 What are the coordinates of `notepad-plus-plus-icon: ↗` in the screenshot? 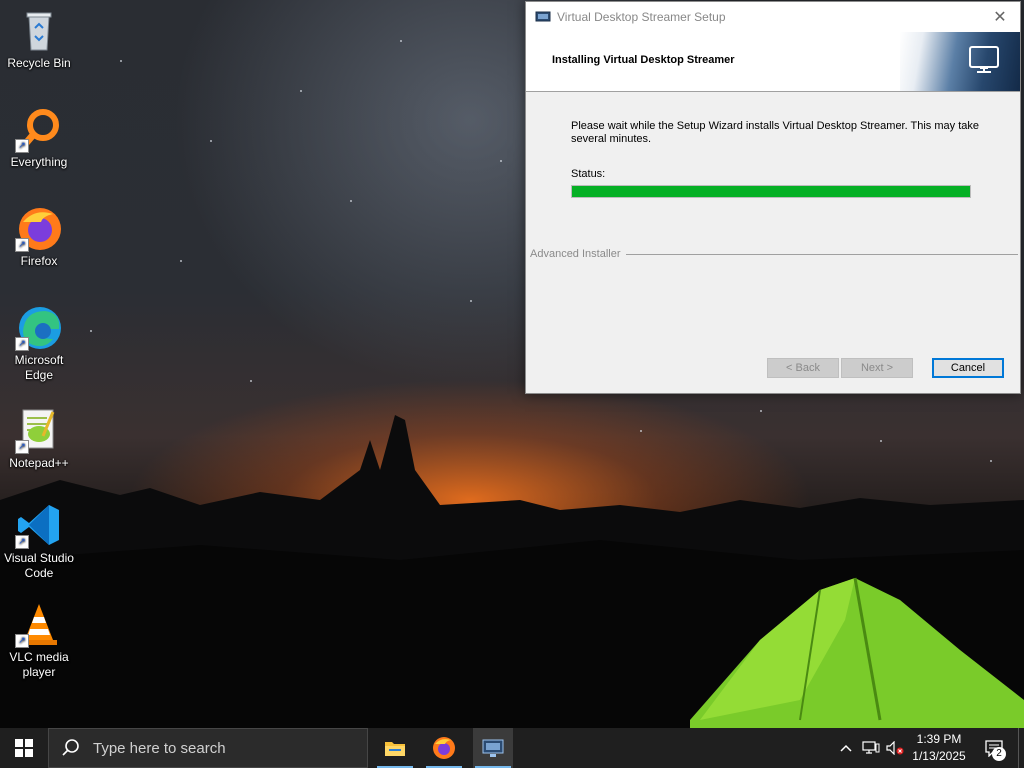 It's located at (39, 430).